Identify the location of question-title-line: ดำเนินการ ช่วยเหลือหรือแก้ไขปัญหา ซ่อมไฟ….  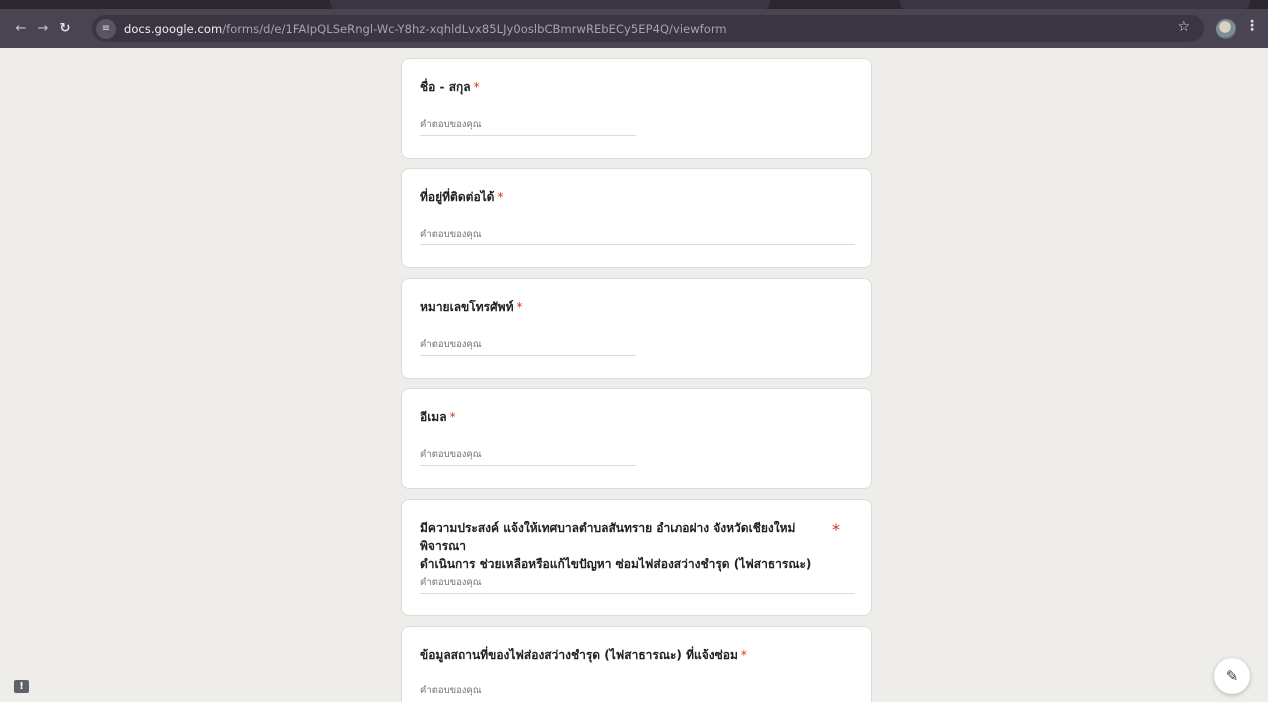
(616, 564).